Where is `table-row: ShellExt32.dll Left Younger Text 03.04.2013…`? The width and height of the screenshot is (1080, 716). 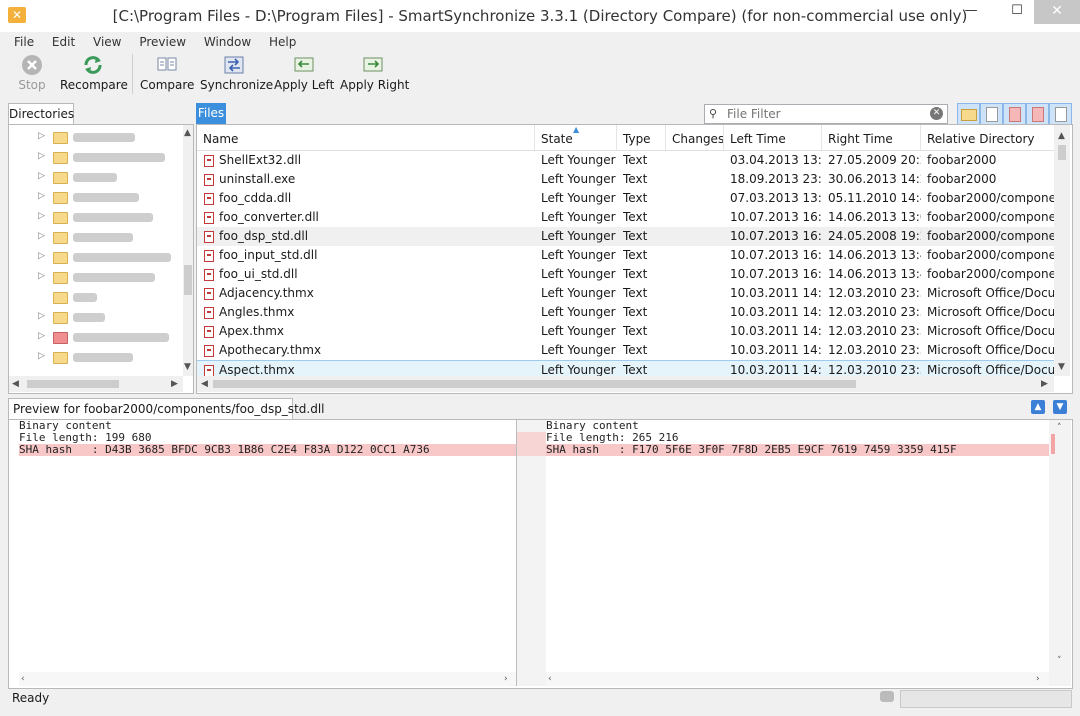 table-row: ShellExt32.dll Left Younger Text 03.04.2013… is located at coordinates (625, 160).